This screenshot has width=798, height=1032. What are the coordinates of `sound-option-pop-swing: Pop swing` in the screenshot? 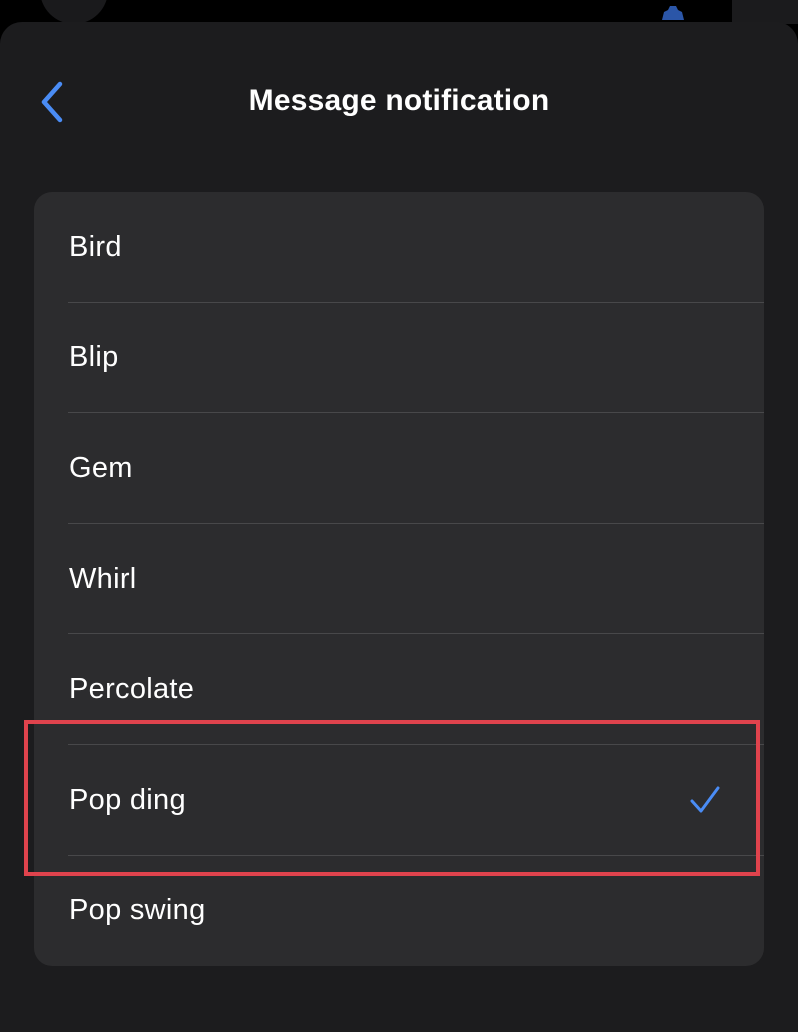 It's located at (399, 911).